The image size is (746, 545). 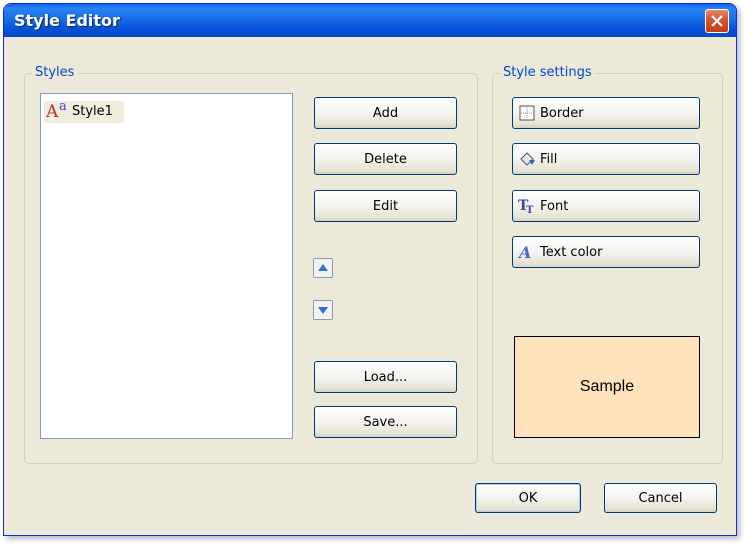 I want to click on svg-text: T, so click(x=530, y=210).